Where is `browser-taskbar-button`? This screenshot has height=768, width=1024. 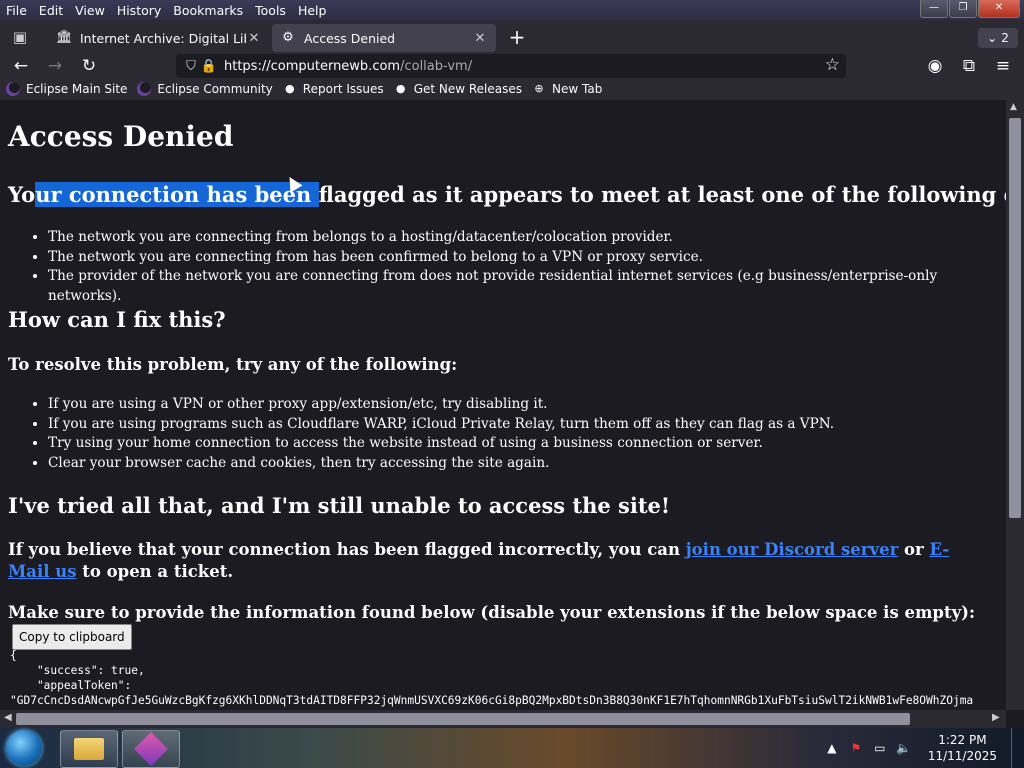
browser-taskbar-button is located at coordinates (151, 749).